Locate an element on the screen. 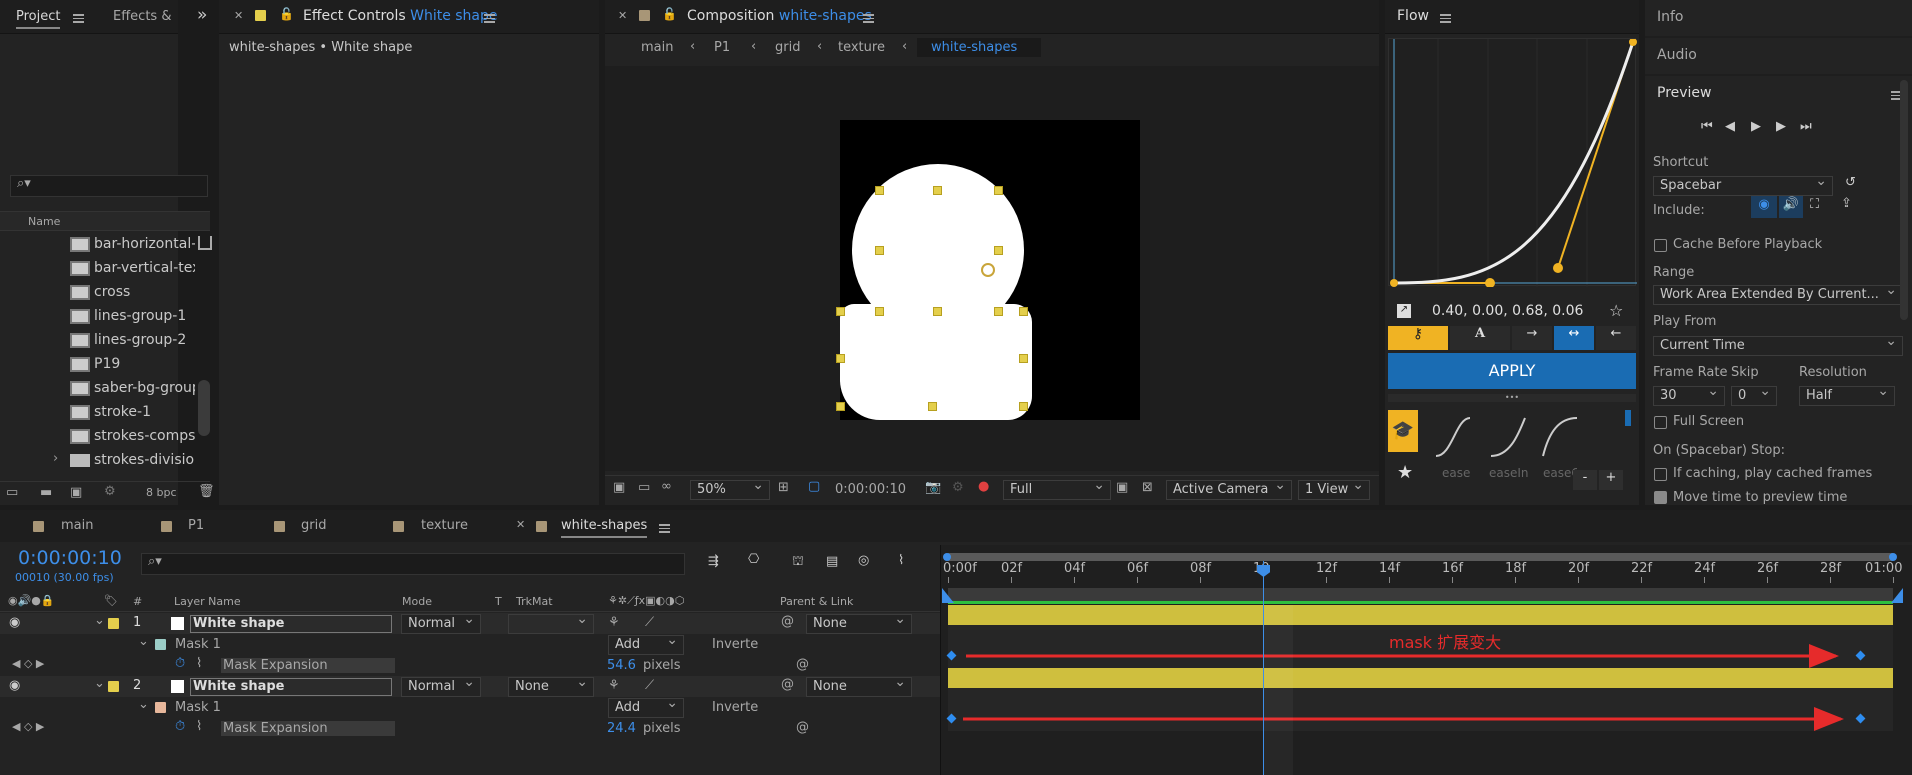  roi-icon: ▣ is located at coordinates (1122, 487).